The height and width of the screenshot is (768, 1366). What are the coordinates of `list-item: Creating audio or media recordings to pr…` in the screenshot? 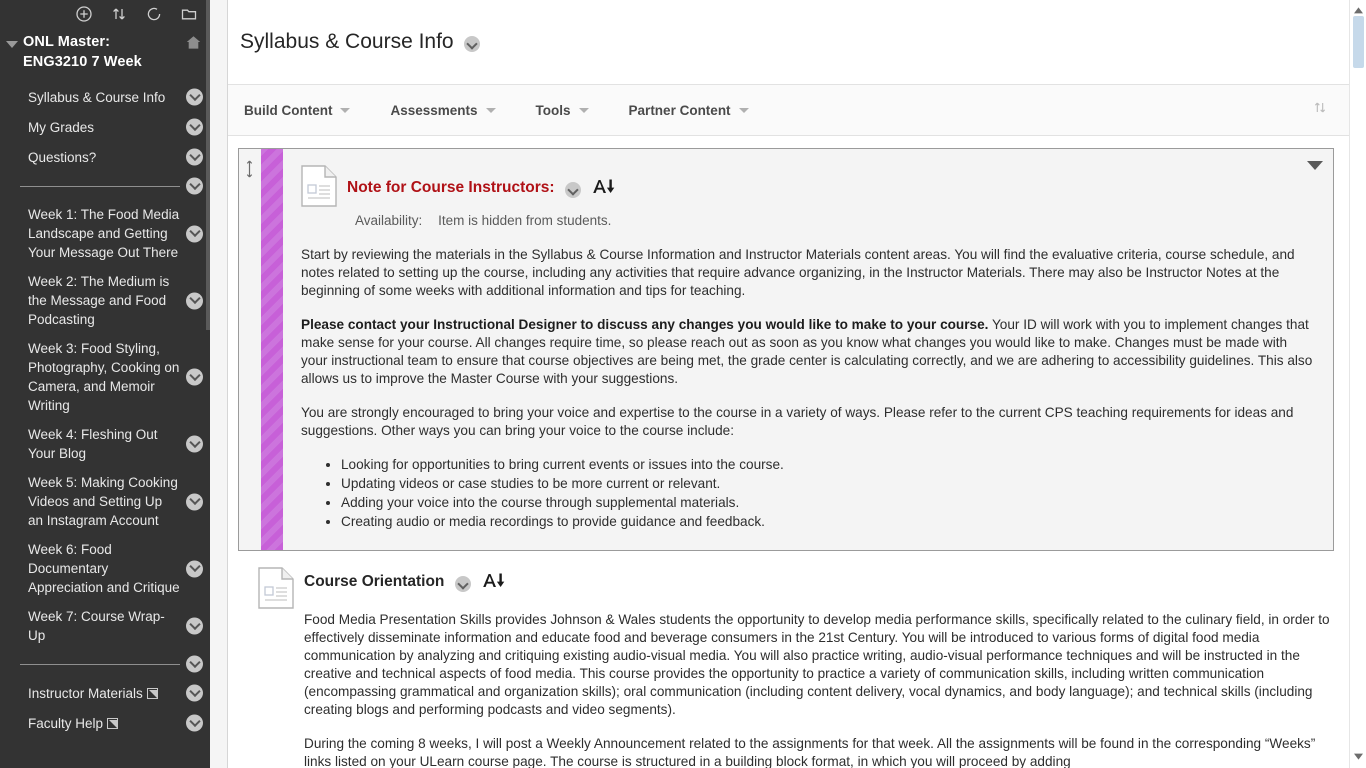 It's located at (829, 522).